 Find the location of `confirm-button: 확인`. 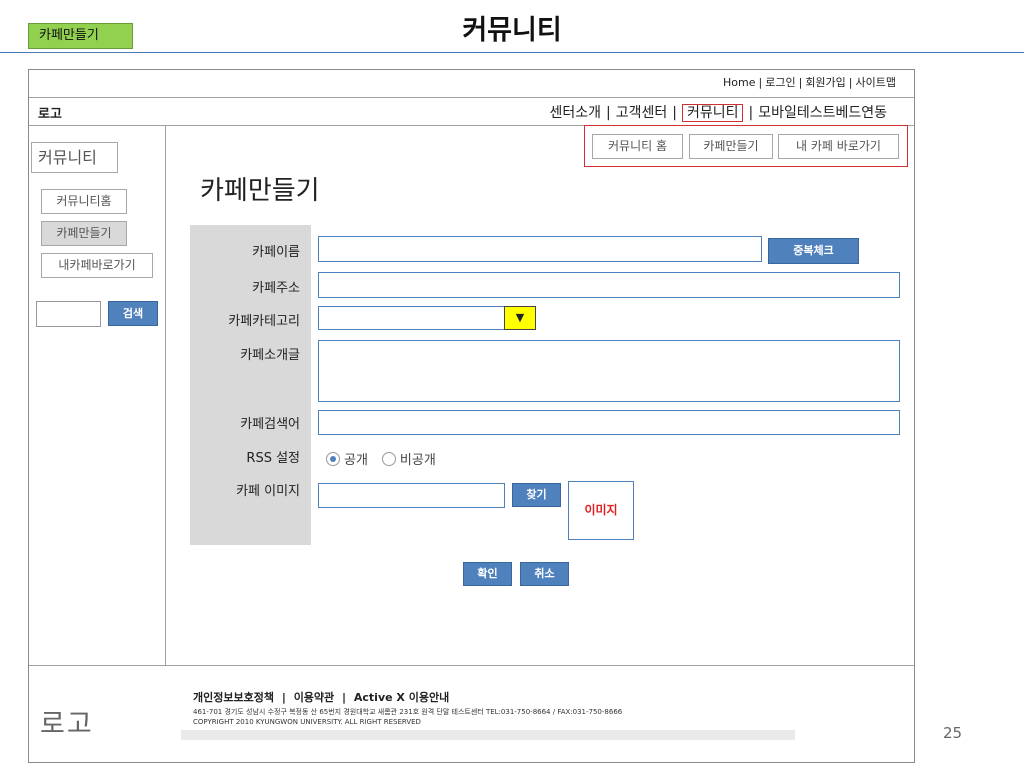

confirm-button: 확인 is located at coordinates (487, 574).